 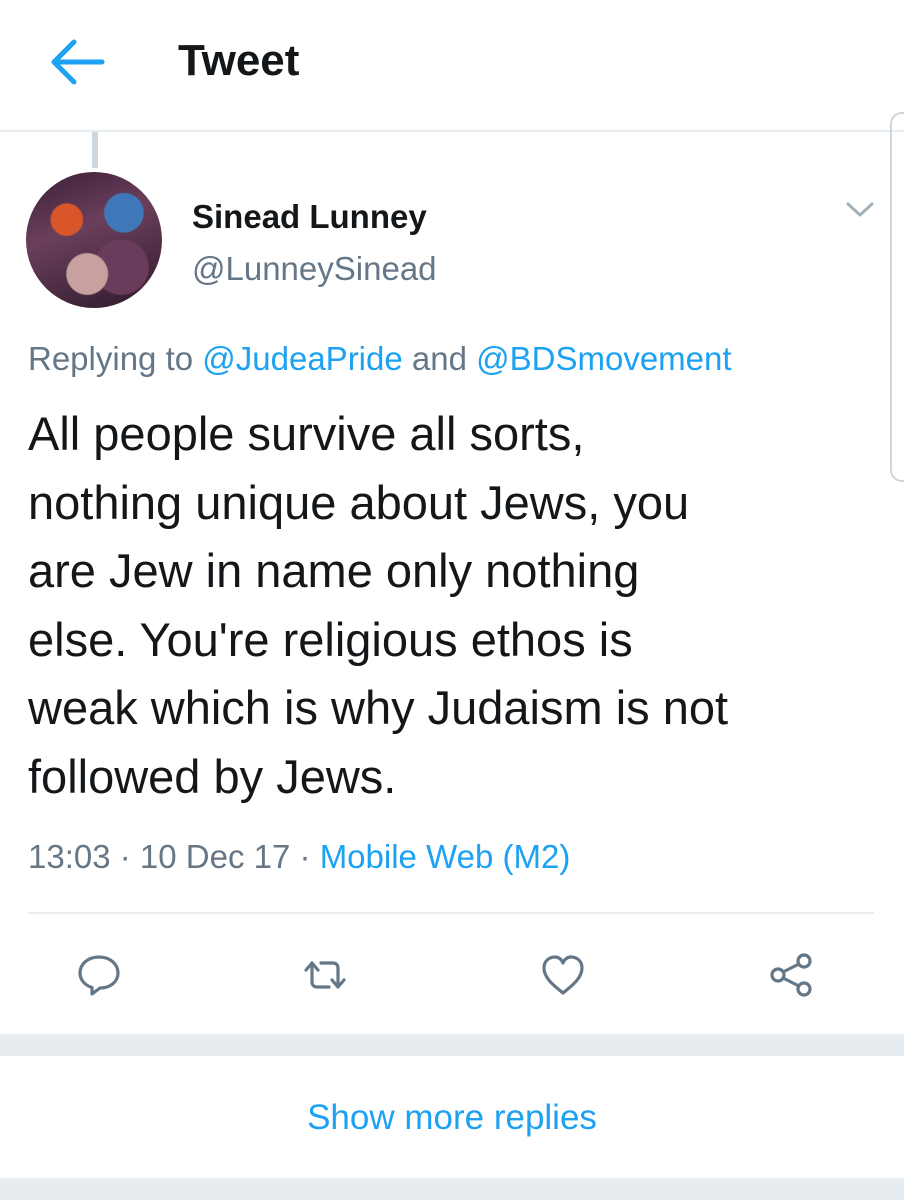 I want to click on tweet-date: 10 Dec 17, so click(x=215, y=856).